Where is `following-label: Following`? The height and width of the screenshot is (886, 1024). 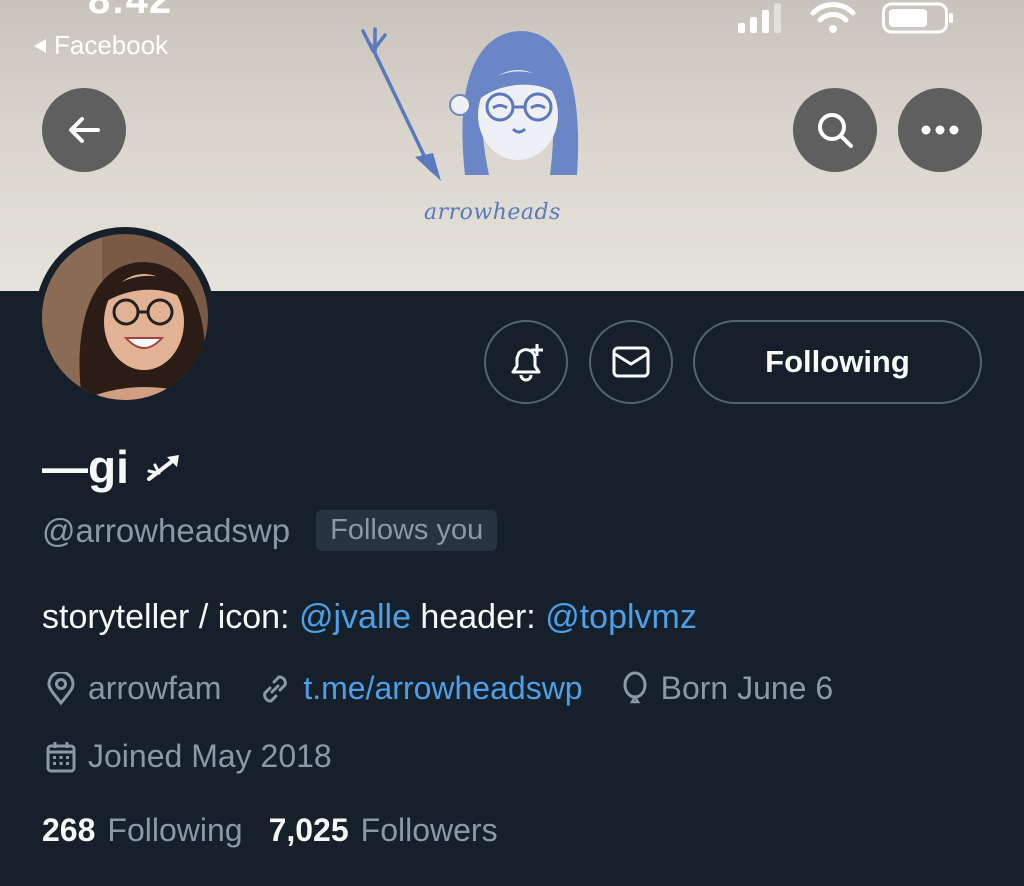
following-label: Following is located at coordinates (175, 830).